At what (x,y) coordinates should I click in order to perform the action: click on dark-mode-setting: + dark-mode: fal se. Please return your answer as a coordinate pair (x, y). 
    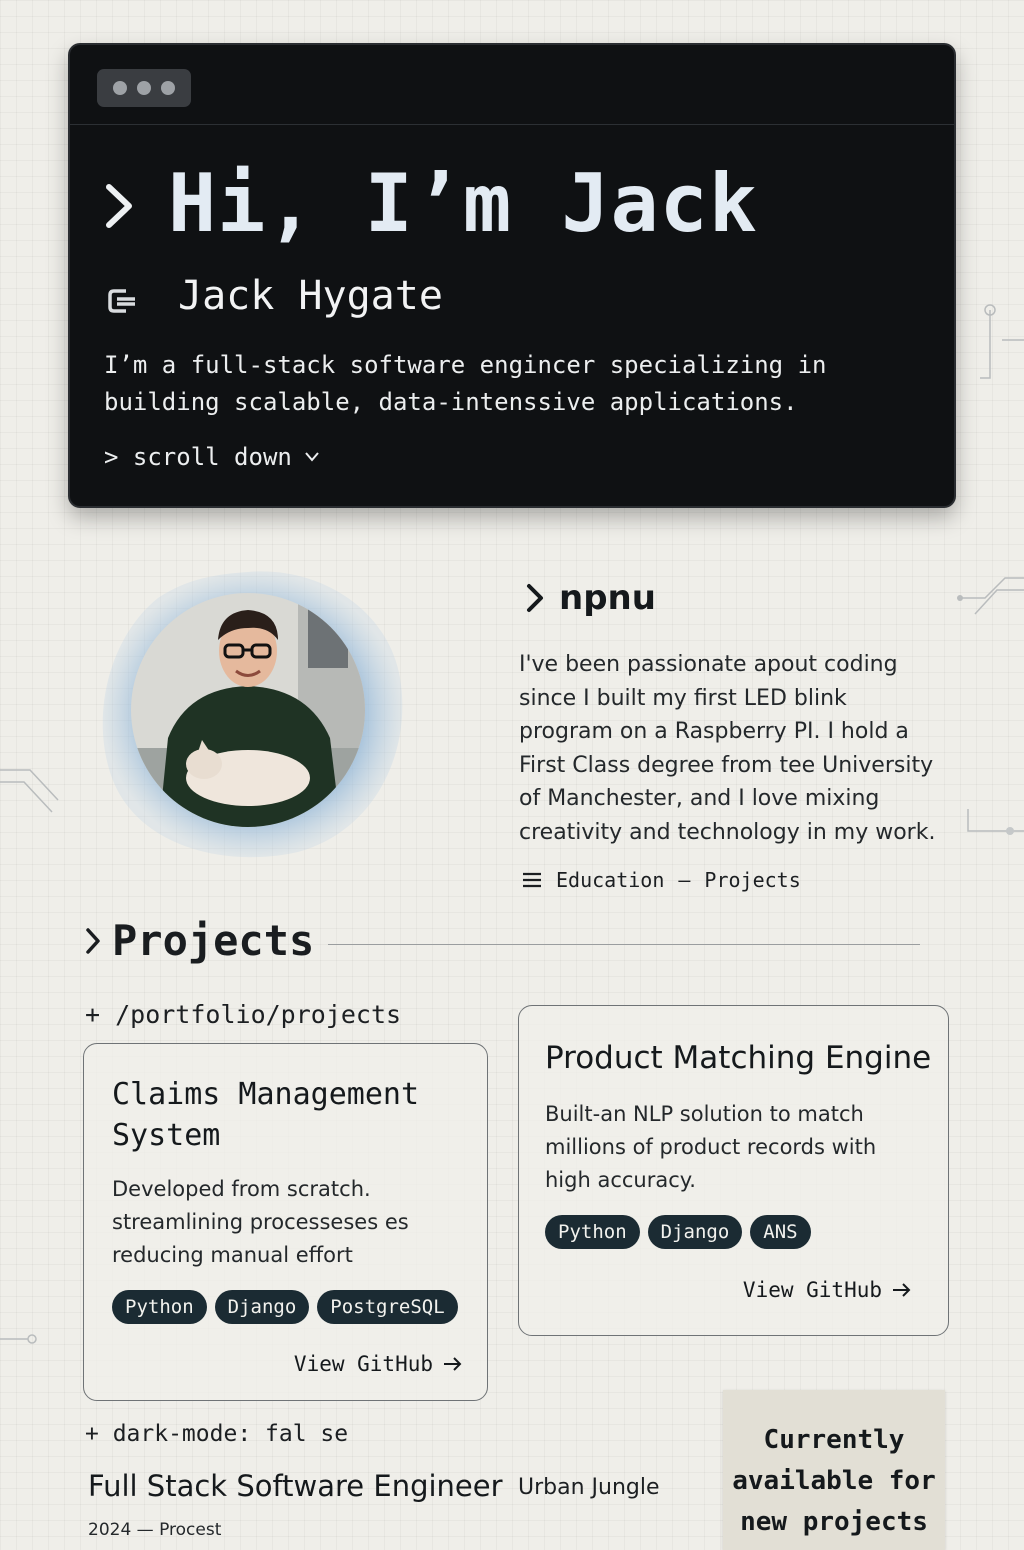
    Looking at the image, I should click on (216, 1434).